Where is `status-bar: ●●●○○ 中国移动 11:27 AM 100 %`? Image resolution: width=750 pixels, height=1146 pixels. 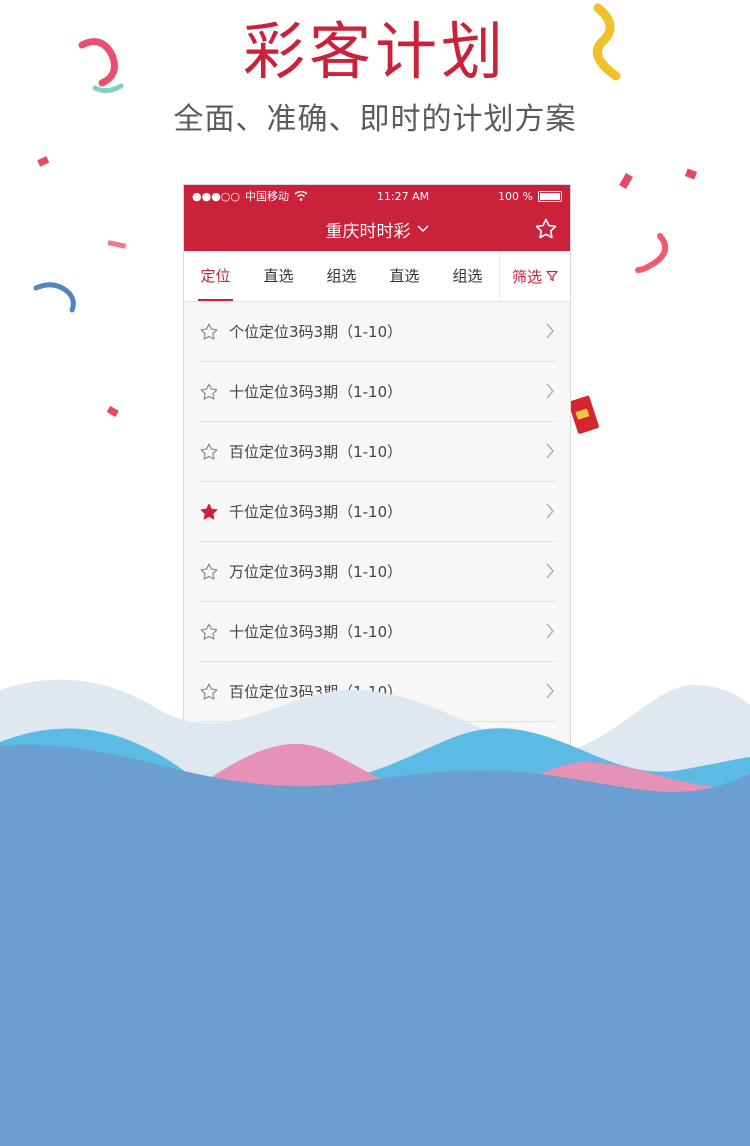
status-bar: ●●●○○ 中国移动 11:27 AM 100 % is located at coordinates (377, 196).